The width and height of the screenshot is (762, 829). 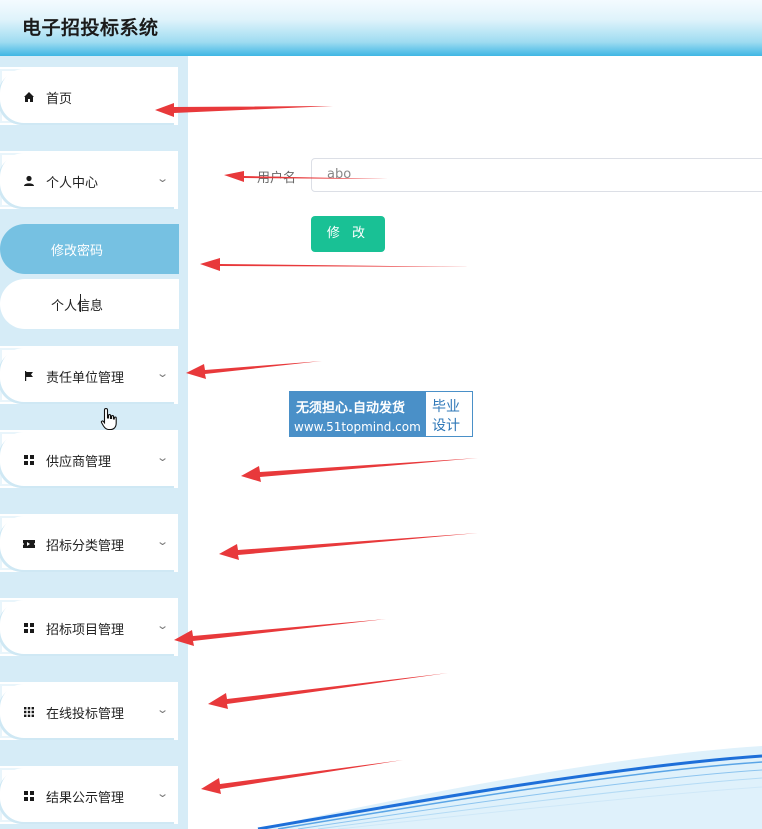 What do you see at coordinates (29, 712) in the screenshot?
I see `apps-icon` at bounding box center [29, 712].